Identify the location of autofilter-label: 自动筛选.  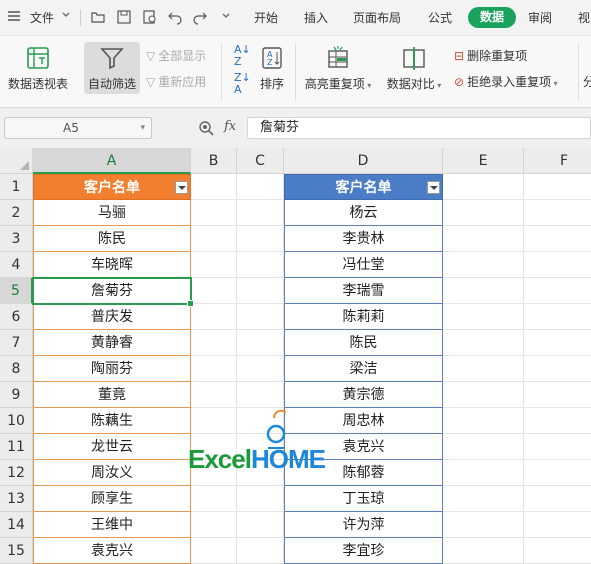
(111, 84).